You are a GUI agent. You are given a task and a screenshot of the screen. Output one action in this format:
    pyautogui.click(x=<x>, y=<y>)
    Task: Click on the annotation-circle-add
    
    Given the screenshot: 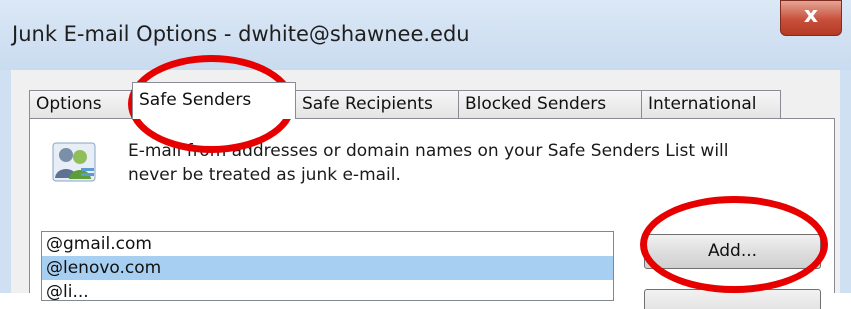 What is the action you would take?
    pyautogui.click(x=734, y=244)
    